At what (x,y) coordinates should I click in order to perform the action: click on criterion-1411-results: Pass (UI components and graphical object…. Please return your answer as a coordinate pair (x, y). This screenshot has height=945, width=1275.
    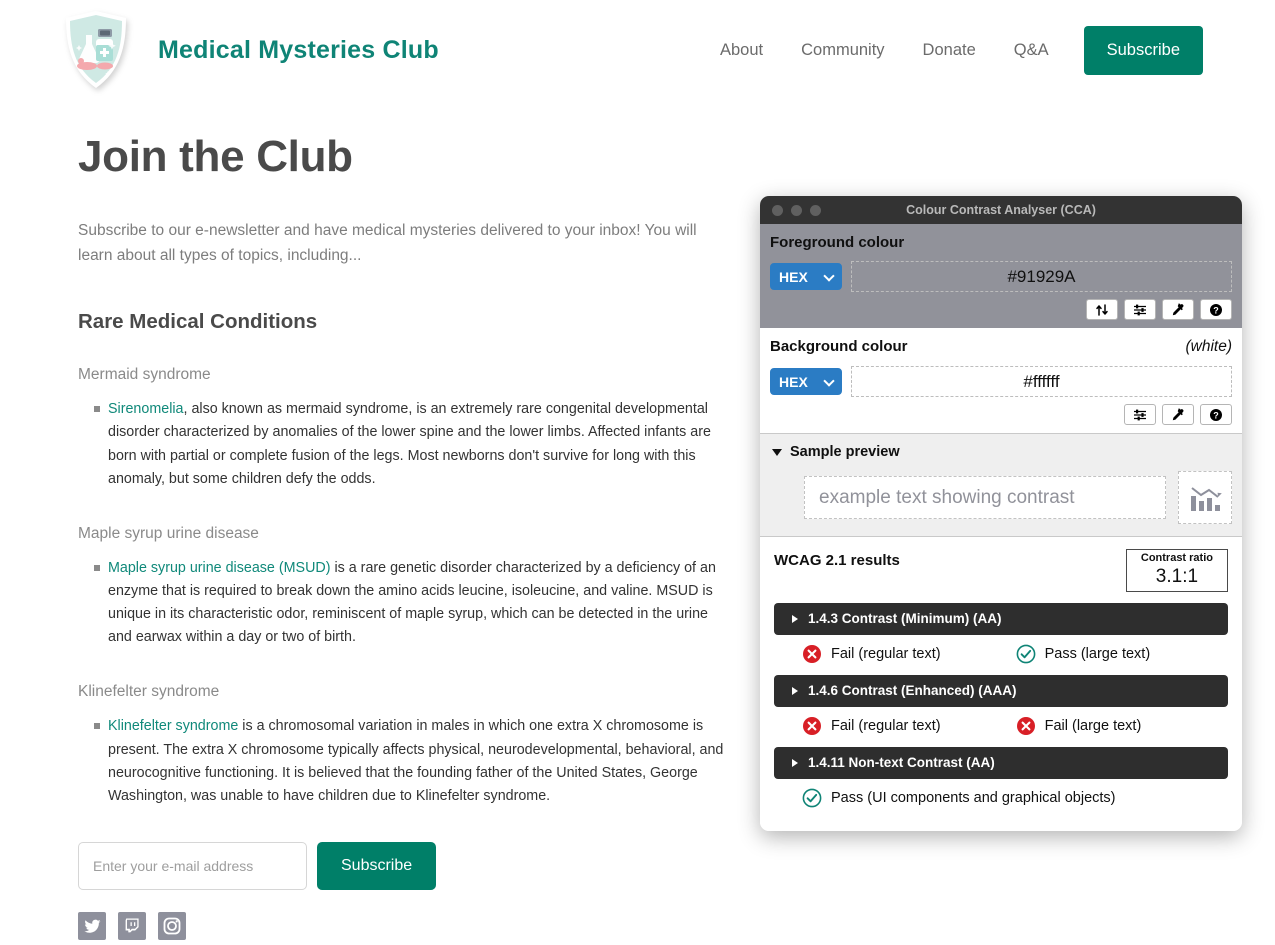
    Looking at the image, I should click on (1001, 798).